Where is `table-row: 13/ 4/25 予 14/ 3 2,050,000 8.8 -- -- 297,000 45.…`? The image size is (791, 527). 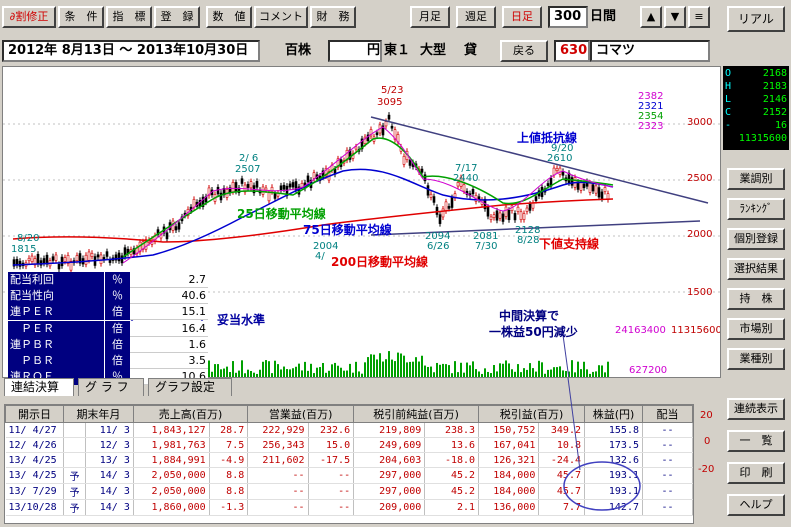
table-row: 13/ 4/25 予 14/ 3 2,050,000 8.8 -- -- 297,000 45.… is located at coordinates (349, 475).